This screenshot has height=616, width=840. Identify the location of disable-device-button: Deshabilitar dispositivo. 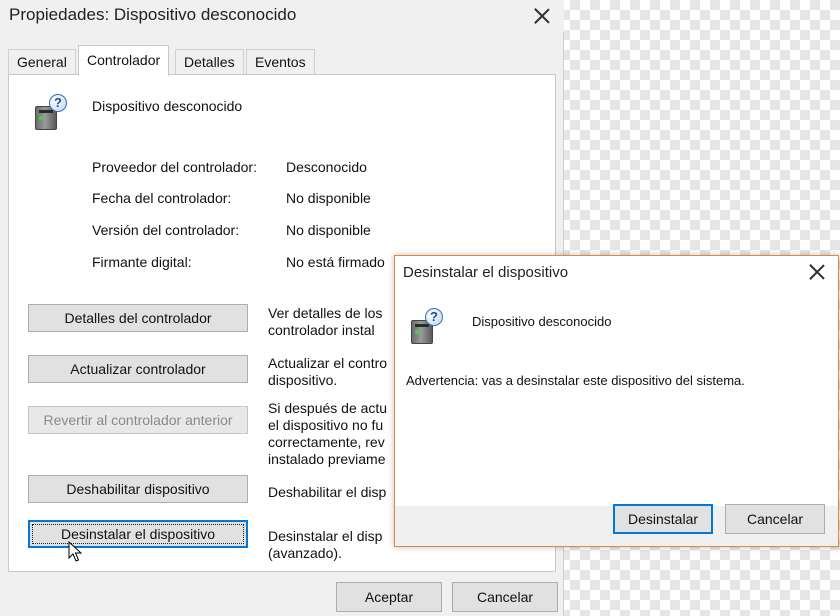
(138, 489).